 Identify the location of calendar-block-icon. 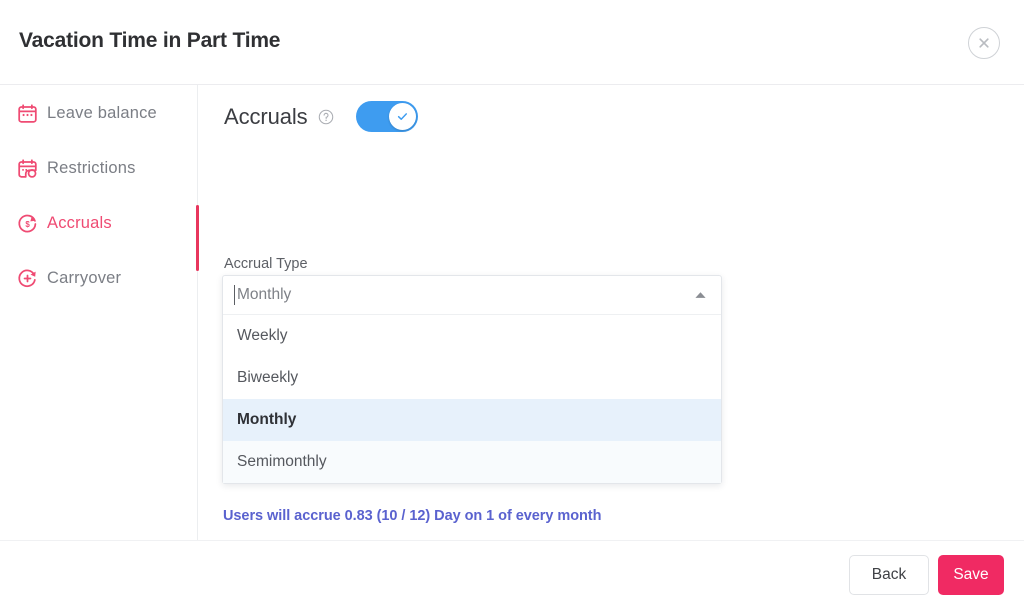
(27, 168).